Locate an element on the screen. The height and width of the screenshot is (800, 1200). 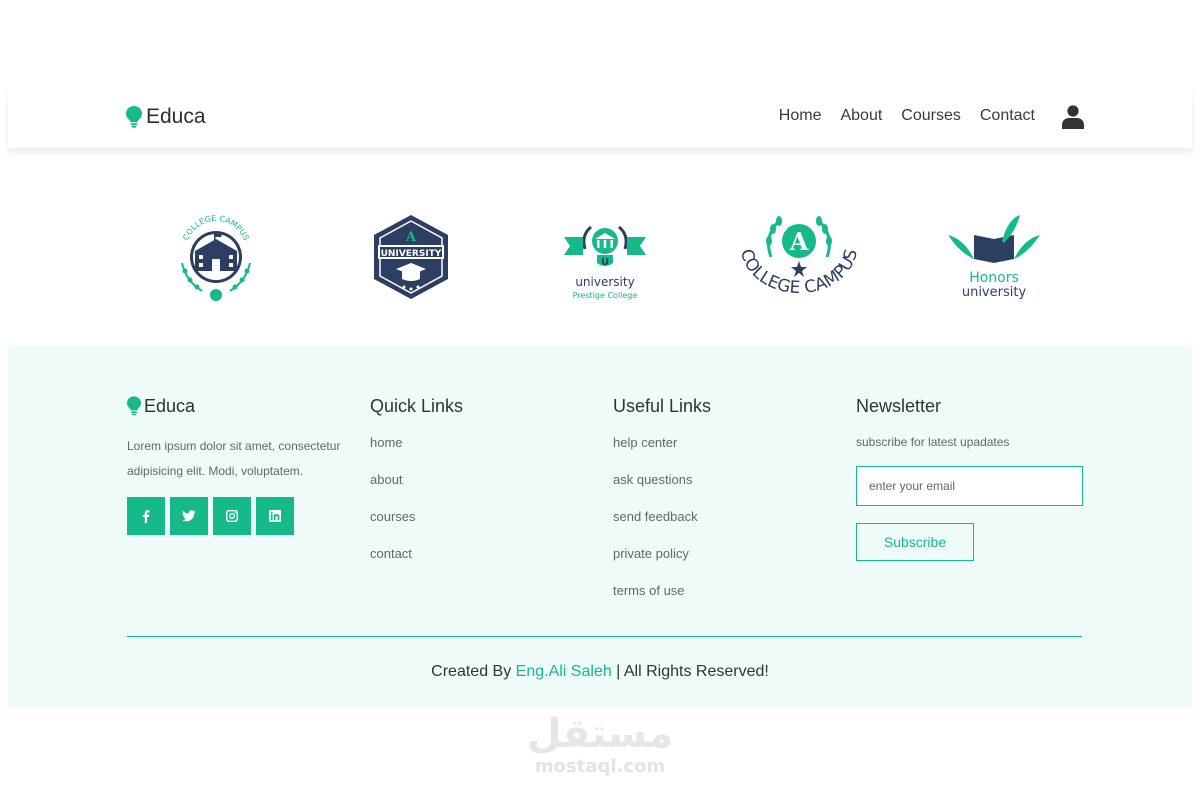
facebook-icon is located at coordinates (146, 516).